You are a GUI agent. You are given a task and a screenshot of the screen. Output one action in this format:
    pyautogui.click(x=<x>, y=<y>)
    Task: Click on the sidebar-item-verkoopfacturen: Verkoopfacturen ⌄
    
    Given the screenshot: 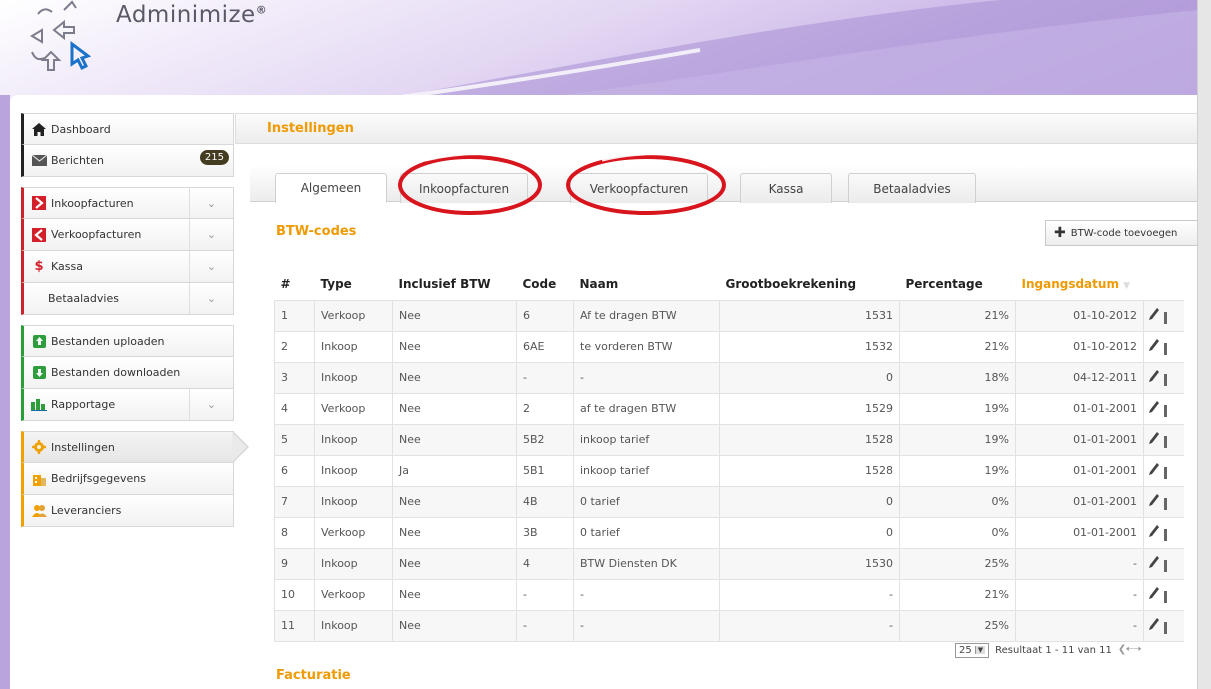 What is the action you would take?
    pyautogui.click(x=127, y=235)
    